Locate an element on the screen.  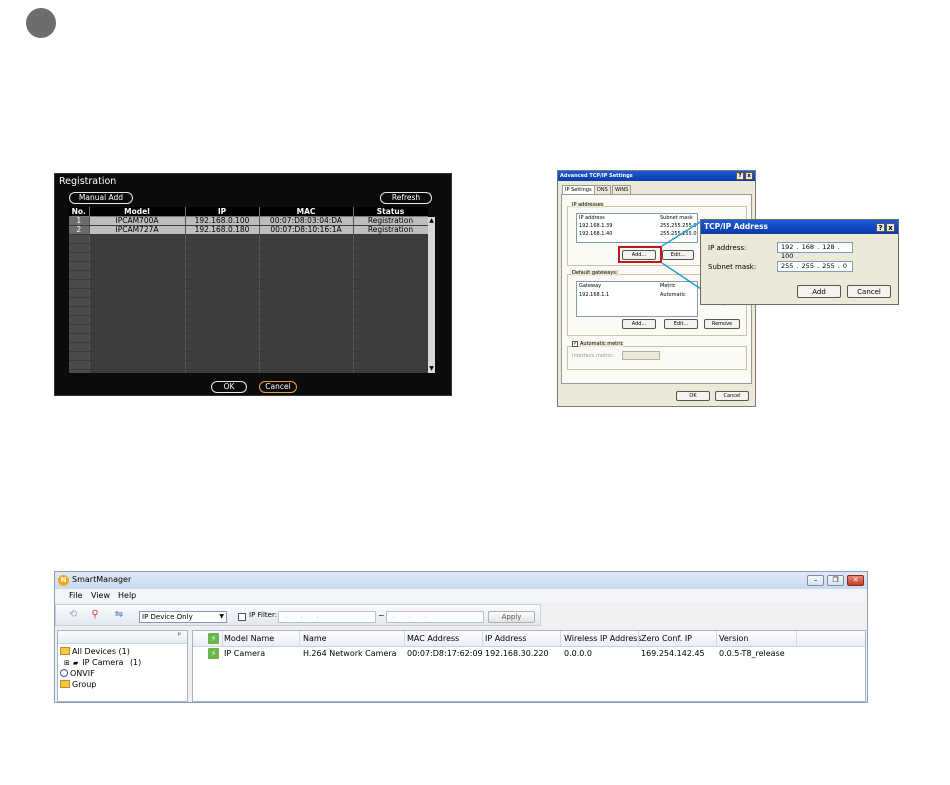
col-zero-conf-ip: Zero Conf. IP is located at coordinates (666, 638).